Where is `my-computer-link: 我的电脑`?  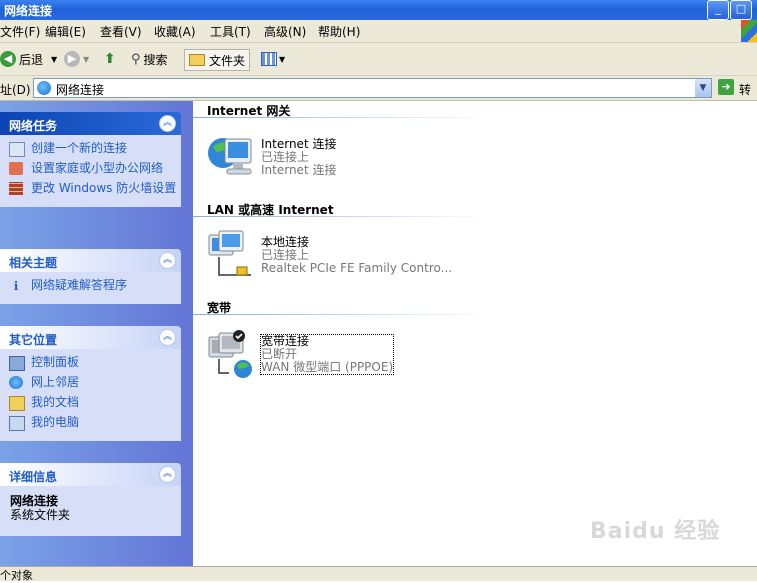 my-computer-link: 我的电脑 is located at coordinates (90, 423).